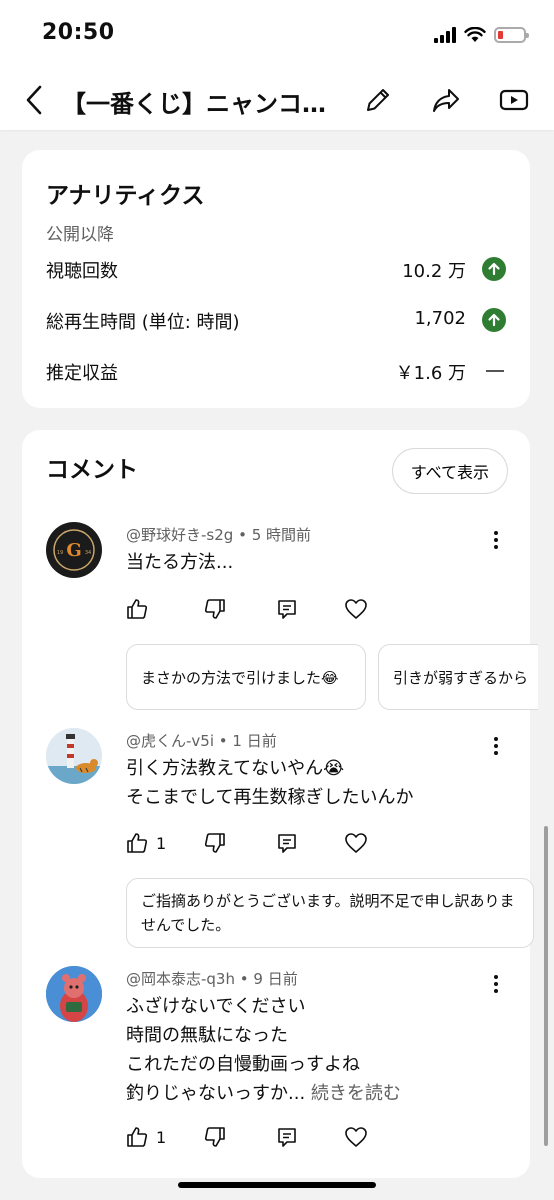 The height and width of the screenshot is (1200, 554). I want to click on lighthouse-tiger-avatar-icon, so click(74, 756).